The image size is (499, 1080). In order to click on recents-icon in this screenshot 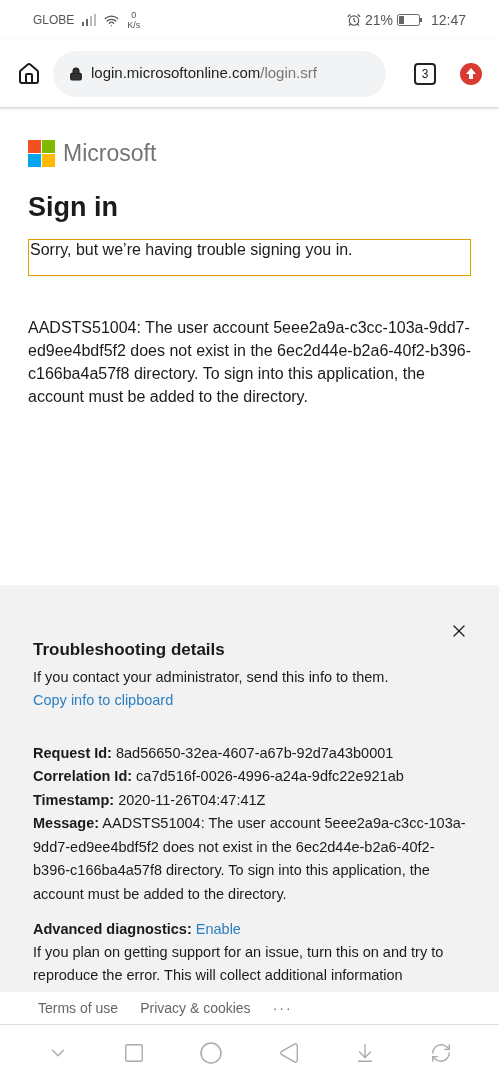, I will do `click(134, 1052)`.